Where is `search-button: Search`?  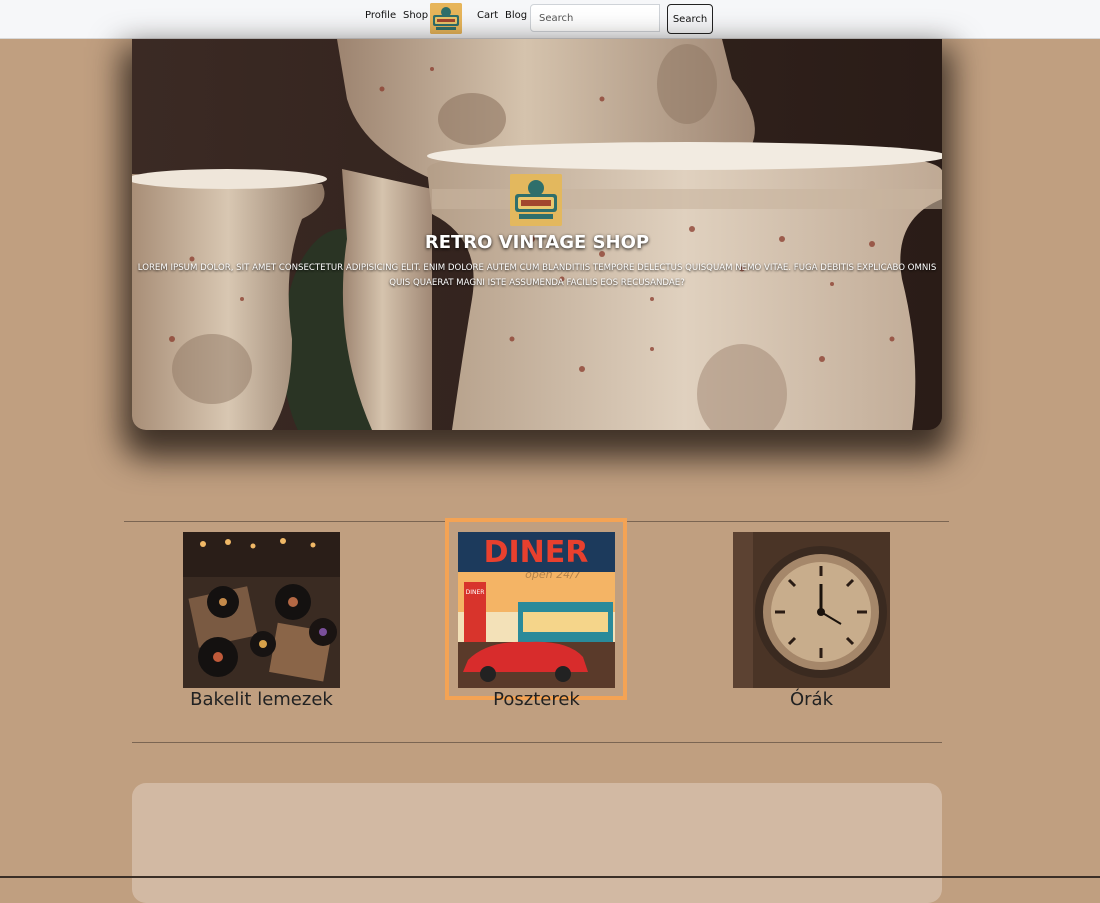
search-button: Search is located at coordinates (690, 19).